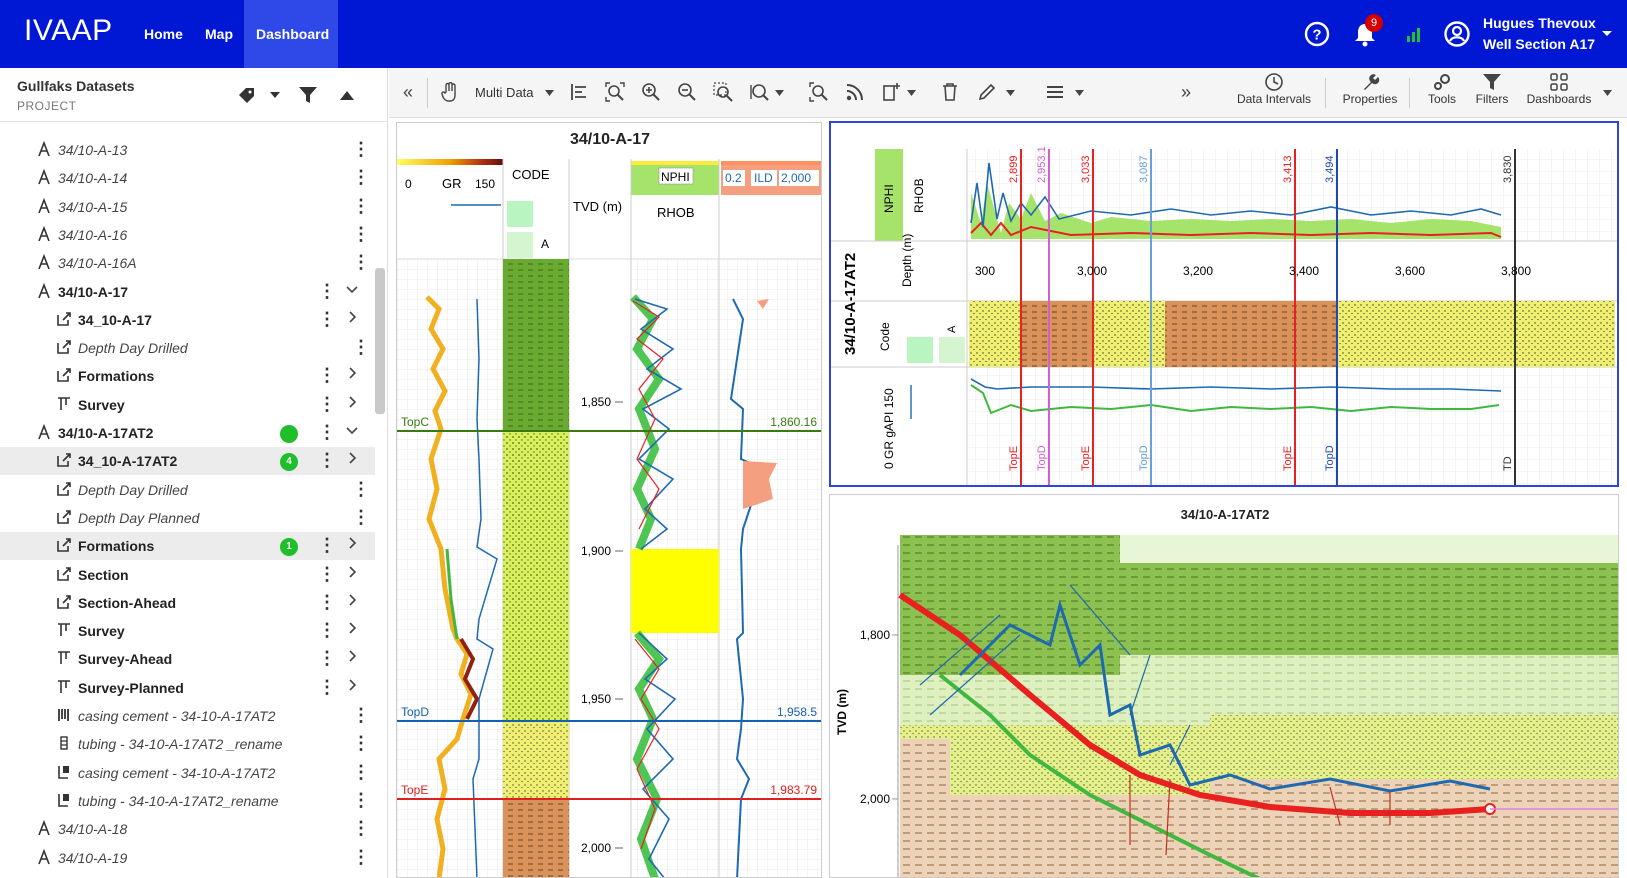 Image resolution: width=1627 pixels, height=878 pixels. What do you see at coordinates (187, 178) in the screenshot?
I see `tree-item: 34/10-A-14 ⋮` at bounding box center [187, 178].